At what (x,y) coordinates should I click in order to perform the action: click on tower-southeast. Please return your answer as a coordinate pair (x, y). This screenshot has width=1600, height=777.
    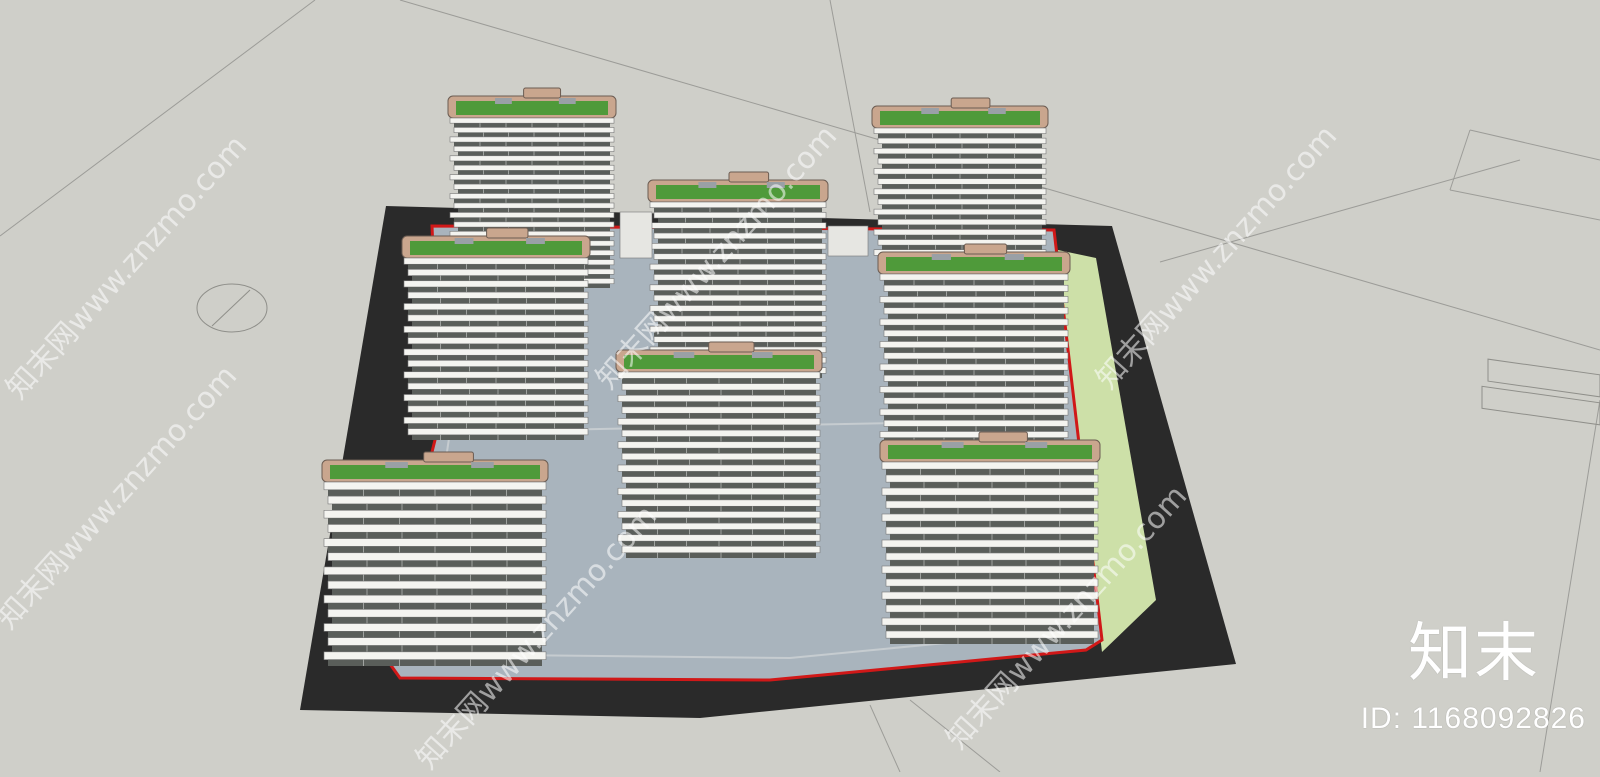
    Looking at the image, I should click on (990, 537).